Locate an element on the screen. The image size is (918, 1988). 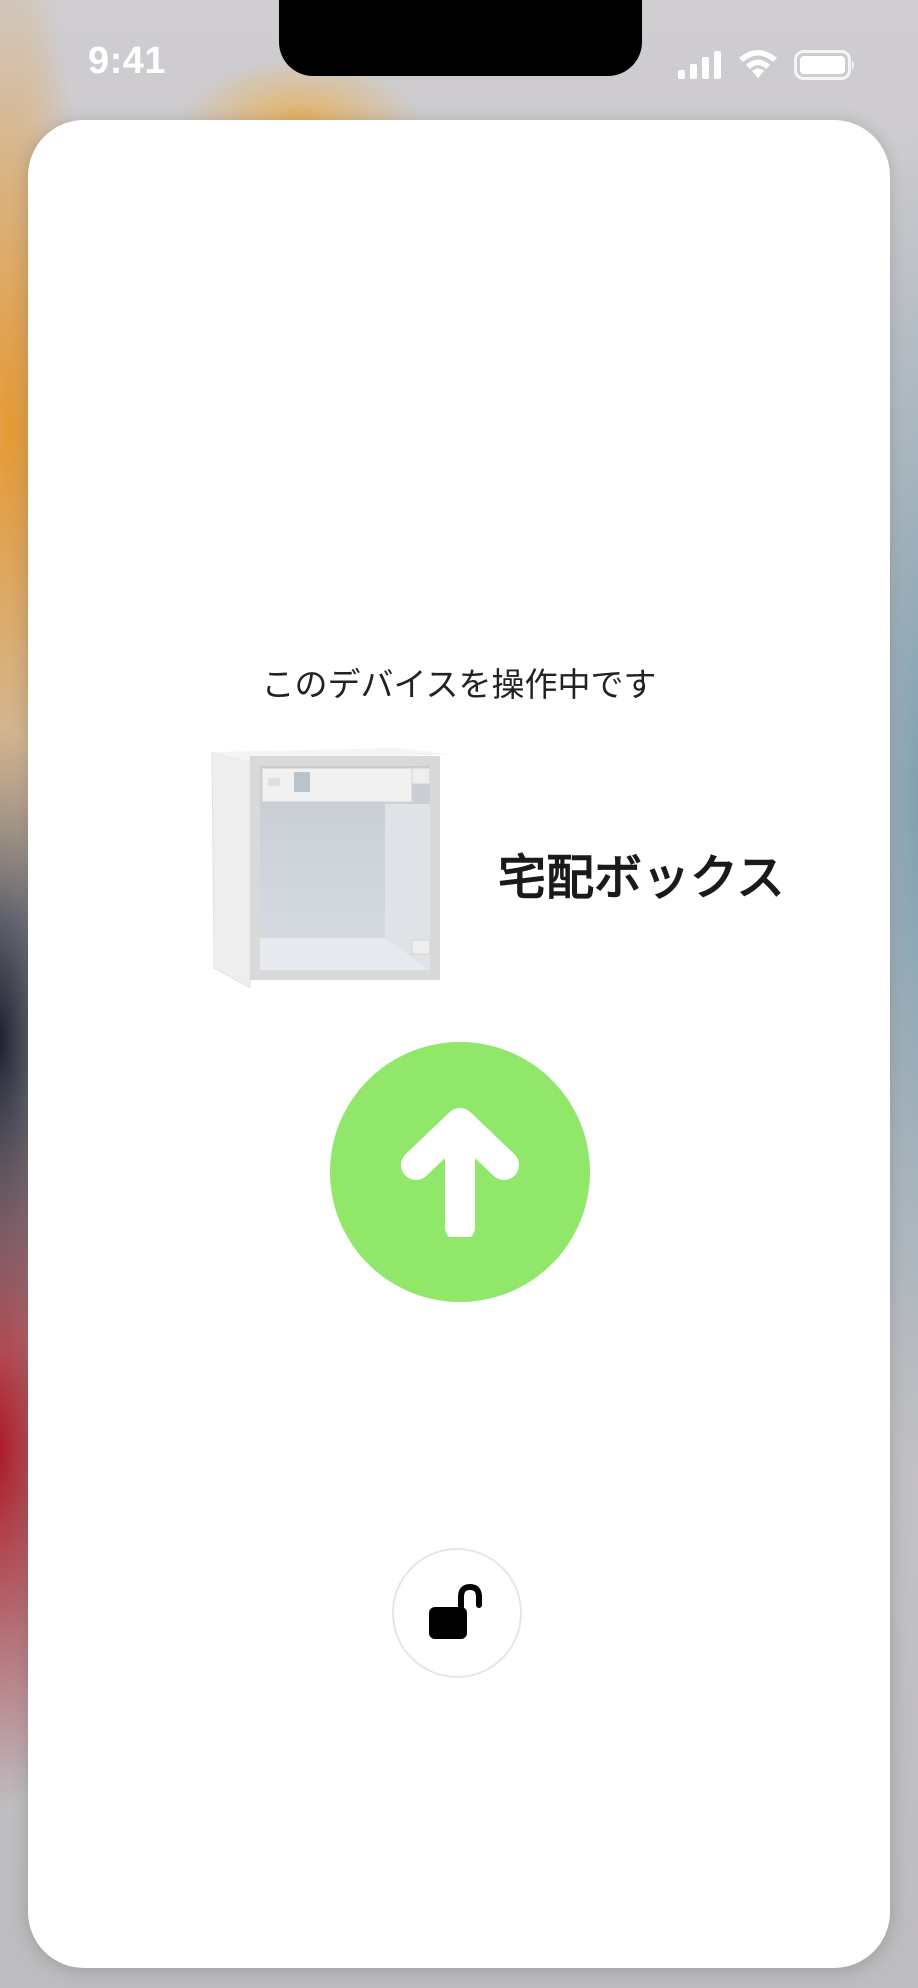
status-bar: 9:41 is located at coordinates (459, 60).